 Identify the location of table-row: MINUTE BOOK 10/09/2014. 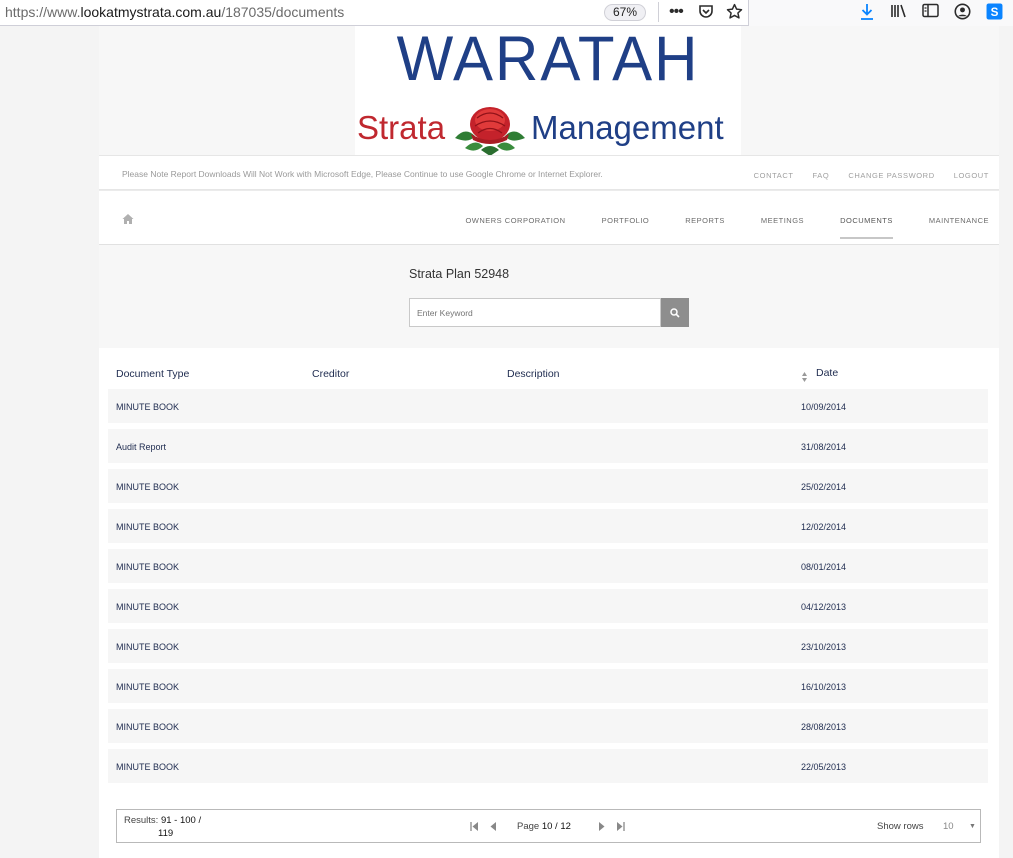
(548, 406).